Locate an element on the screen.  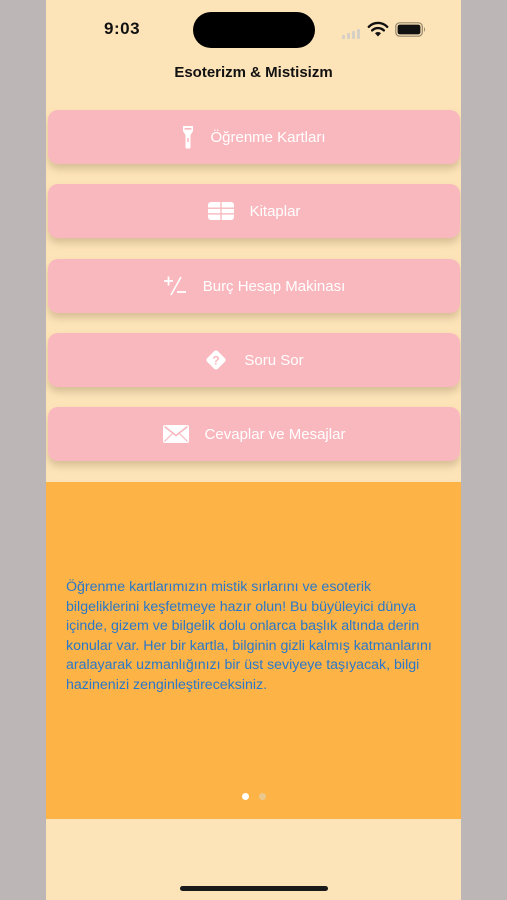
page-title: Esoterizm & Mistisizm is located at coordinates (253, 72).